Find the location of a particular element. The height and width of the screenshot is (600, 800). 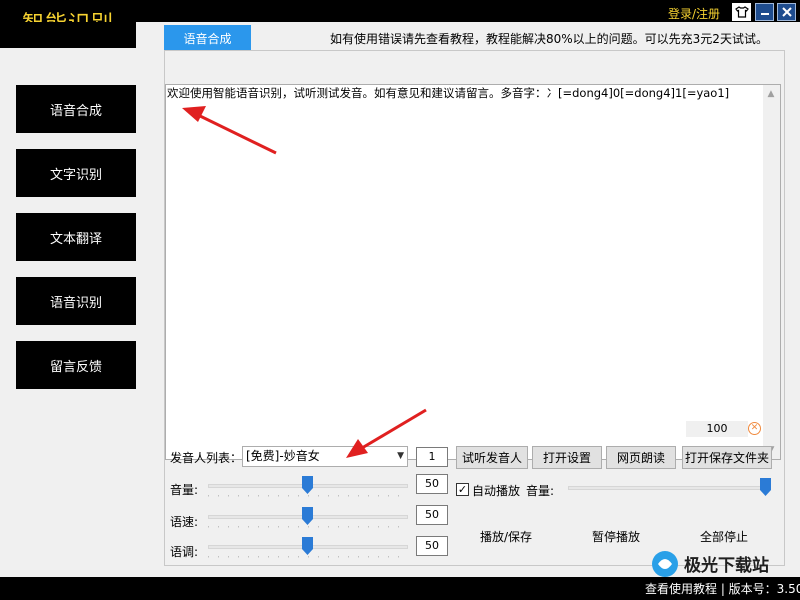

watermark-text: 极光下载站 is located at coordinates (726, 566).